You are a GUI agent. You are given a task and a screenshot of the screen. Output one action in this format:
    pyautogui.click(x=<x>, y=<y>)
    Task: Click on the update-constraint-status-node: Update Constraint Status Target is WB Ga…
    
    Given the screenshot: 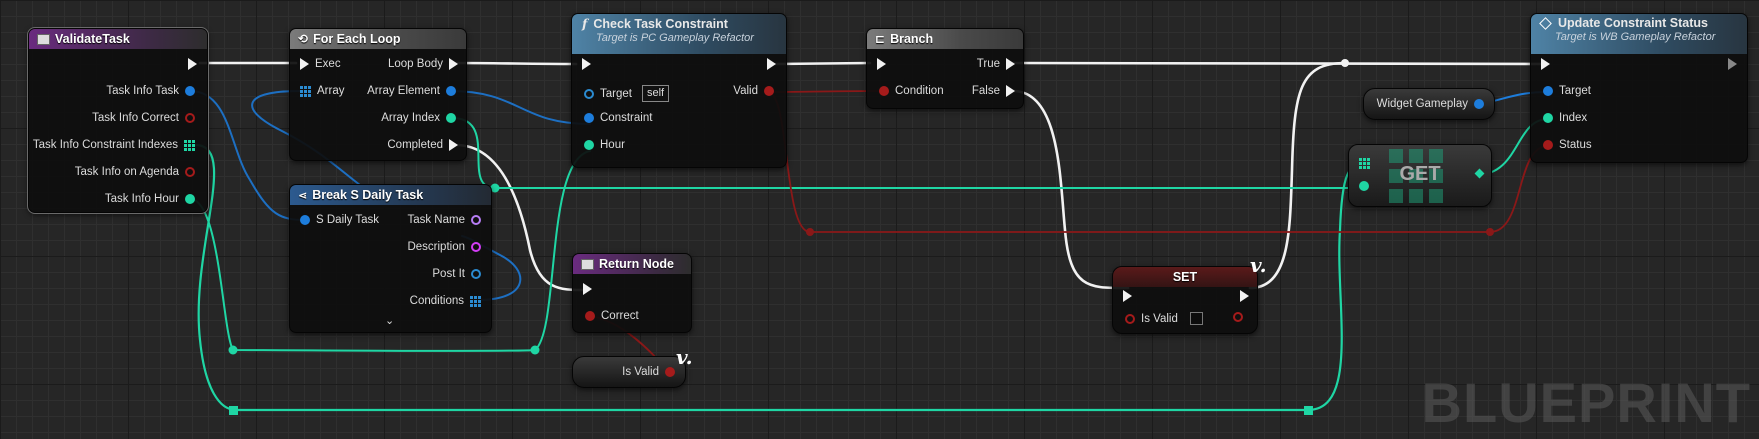 What is the action you would take?
    pyautogui.click(x=1639, y=88)
    